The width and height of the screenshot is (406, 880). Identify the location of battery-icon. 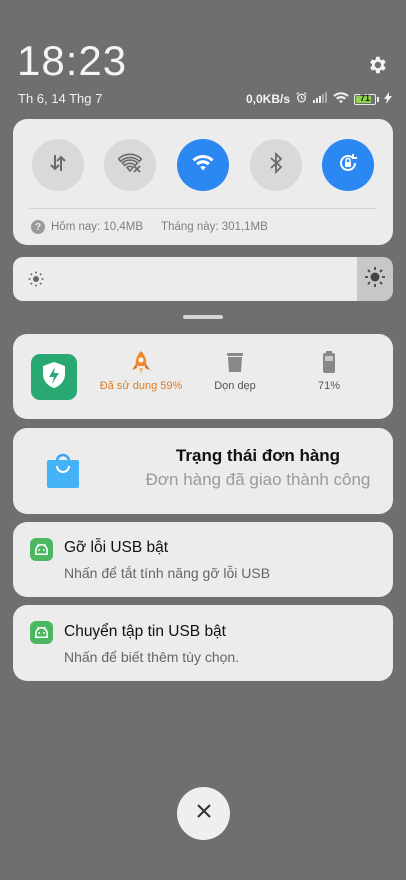
(329, 363).